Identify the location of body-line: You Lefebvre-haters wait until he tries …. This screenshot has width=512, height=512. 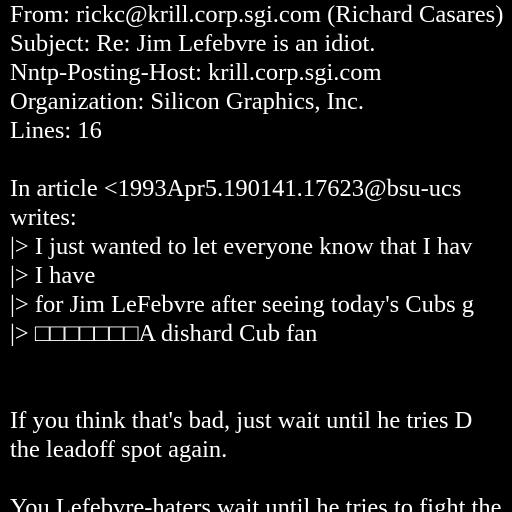
(256, 503).